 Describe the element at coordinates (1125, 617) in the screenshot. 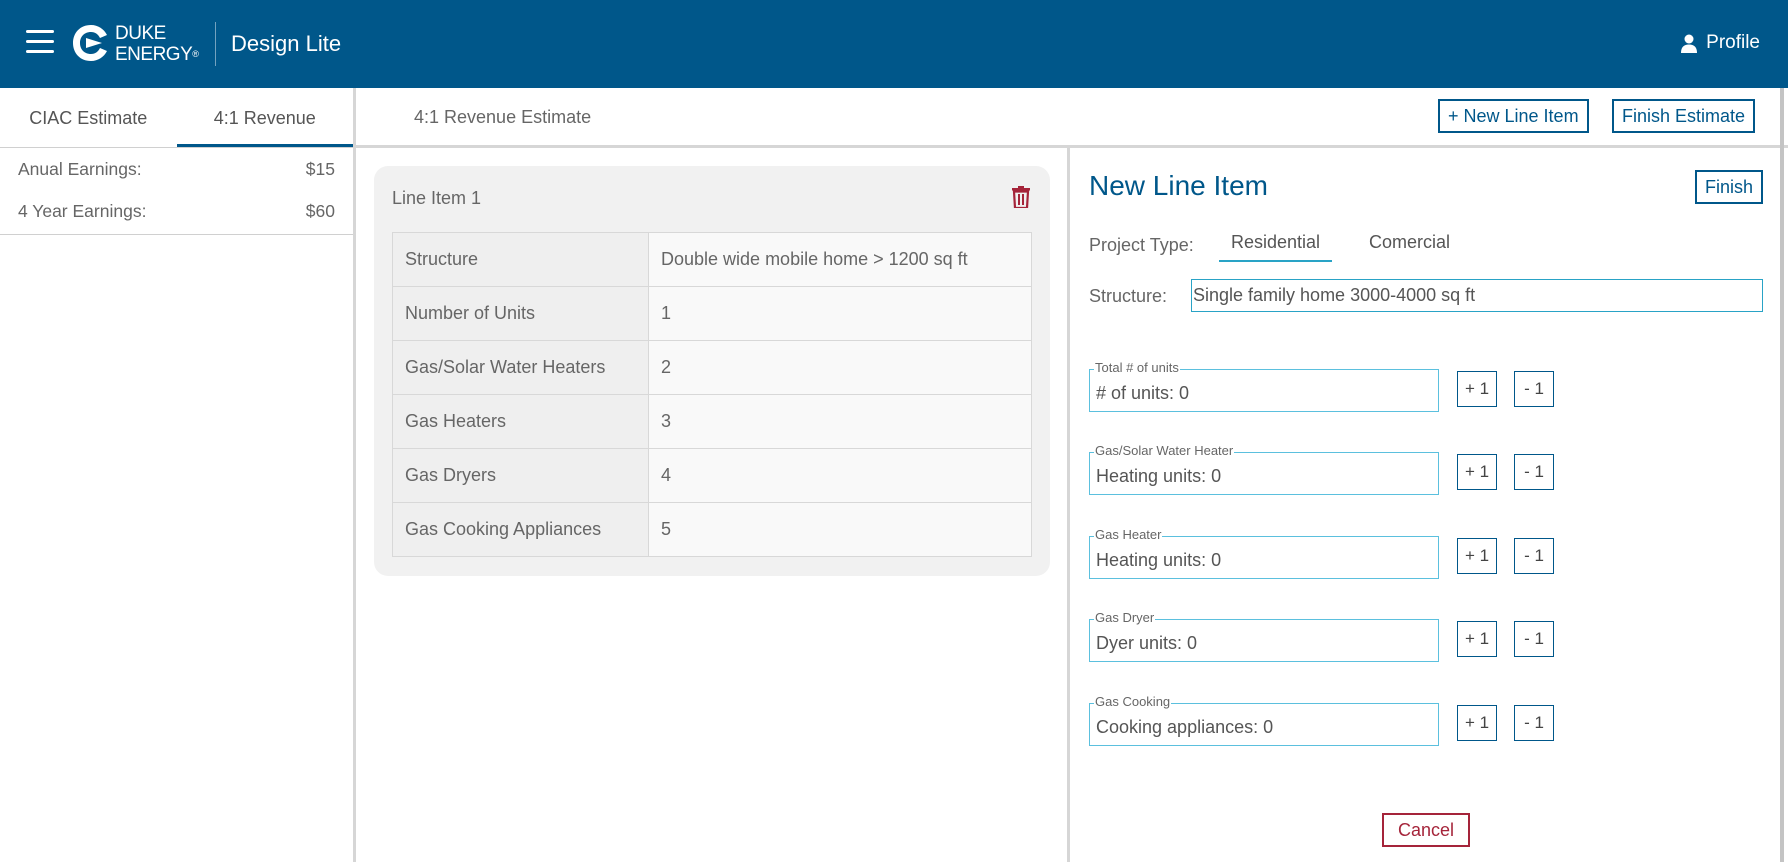

I see `field-legend: Gas Dryer` at that location.